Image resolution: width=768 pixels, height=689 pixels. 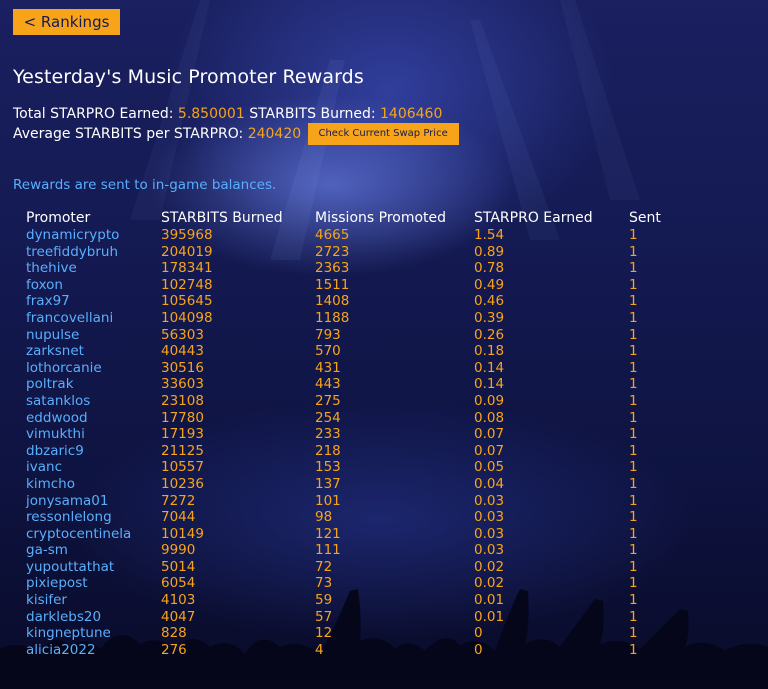 I want to click on starbits-burned-label: STARBITS Burned:, so click(x=312, y=114).